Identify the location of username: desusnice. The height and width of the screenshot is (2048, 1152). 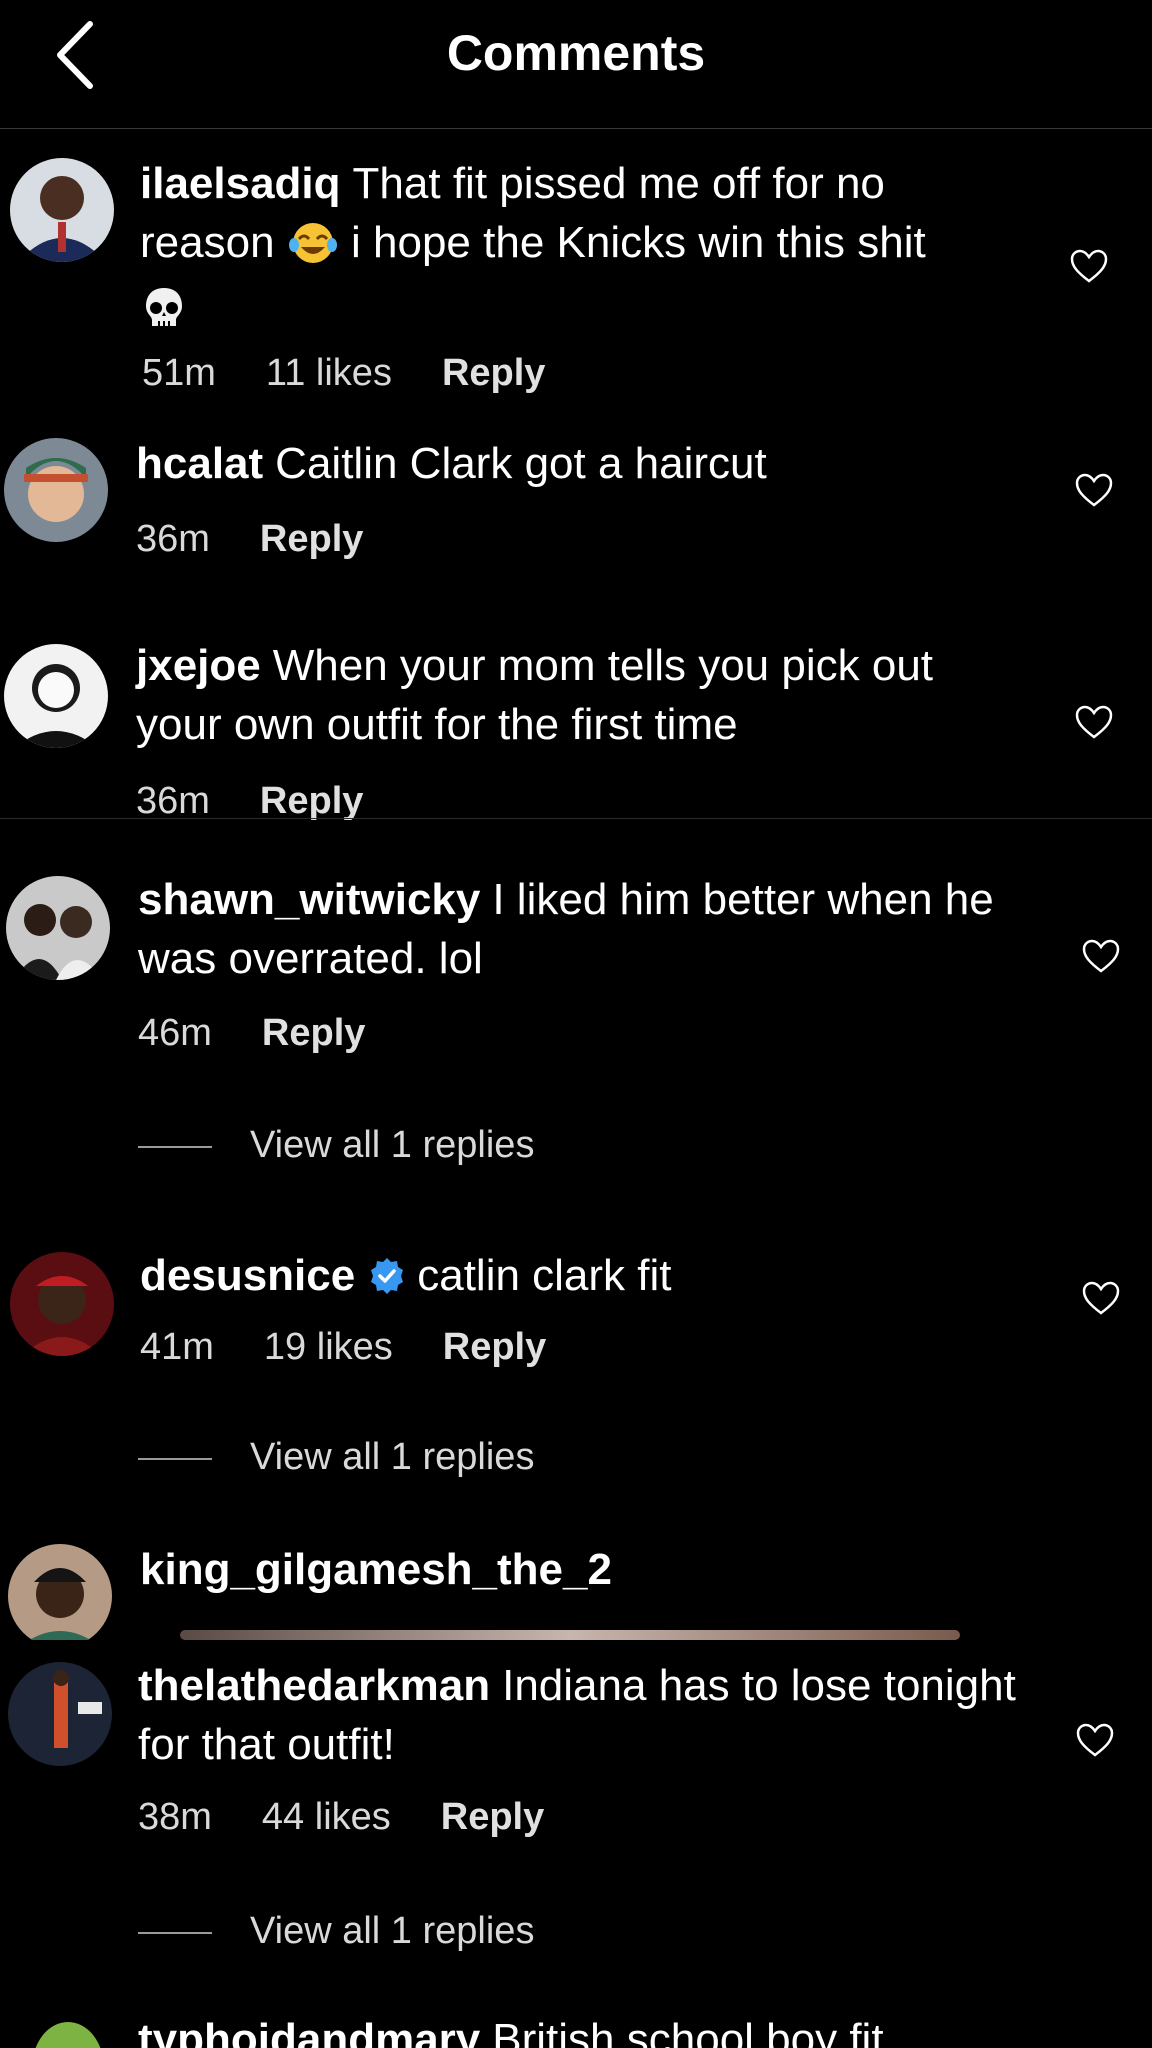
(247, 1275).